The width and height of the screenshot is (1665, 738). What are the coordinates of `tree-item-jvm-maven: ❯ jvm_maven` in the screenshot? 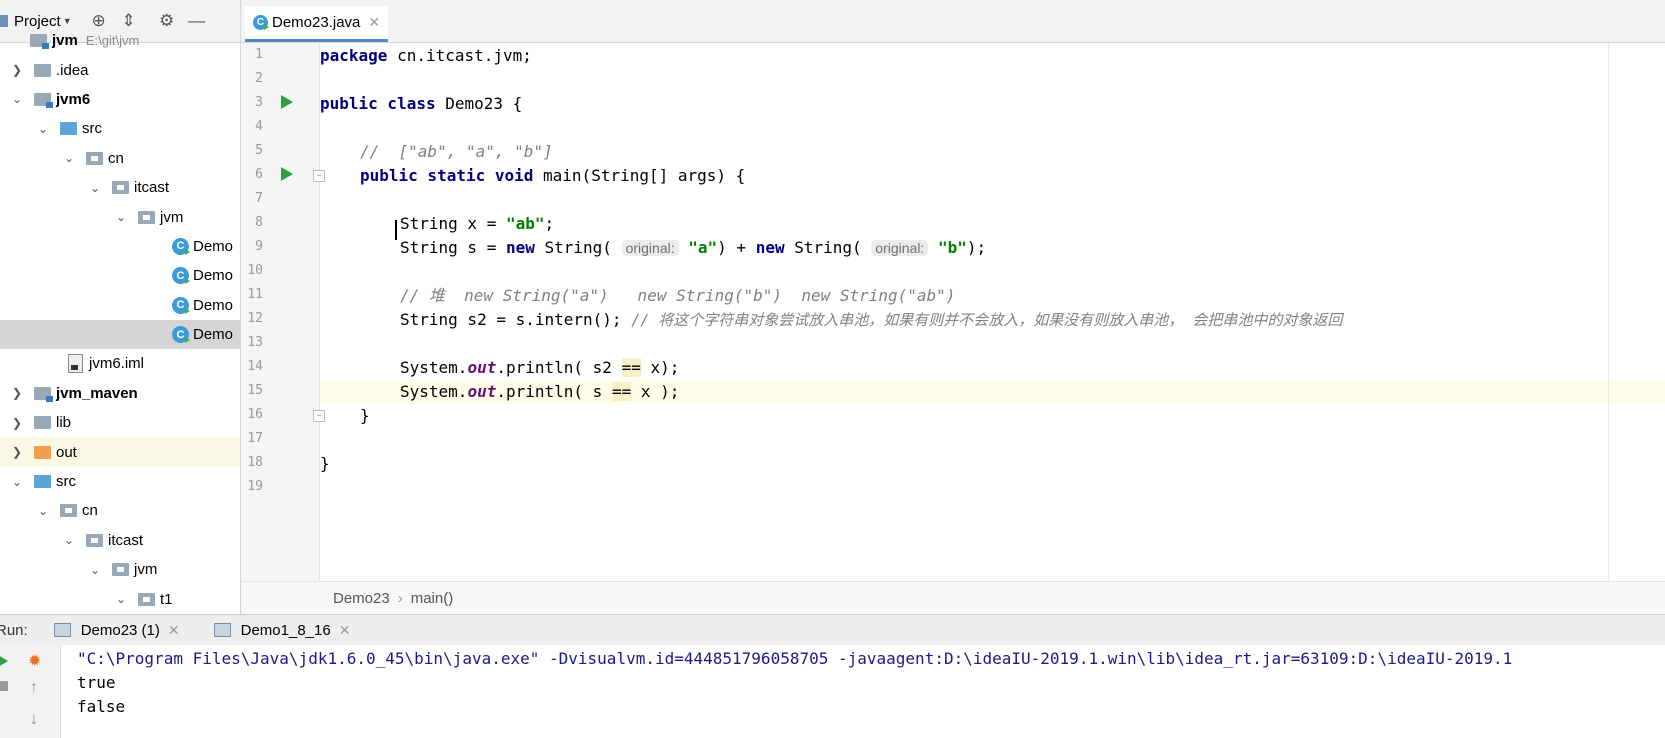 It's located at (120, 393).